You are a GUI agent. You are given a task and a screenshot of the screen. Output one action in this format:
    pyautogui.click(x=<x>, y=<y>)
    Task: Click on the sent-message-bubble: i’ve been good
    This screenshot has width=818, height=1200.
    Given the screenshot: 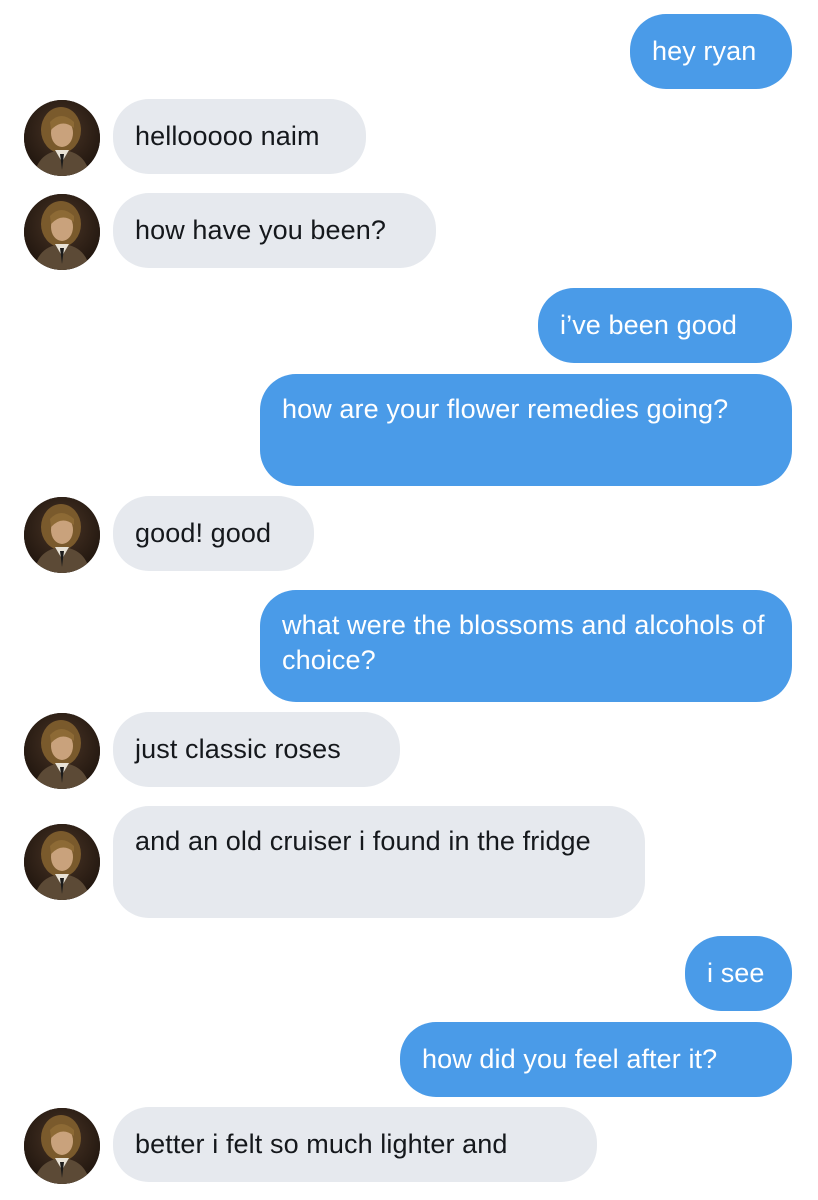 What is the action you would take?
    pyautogui.click(x=665, y=325)
    